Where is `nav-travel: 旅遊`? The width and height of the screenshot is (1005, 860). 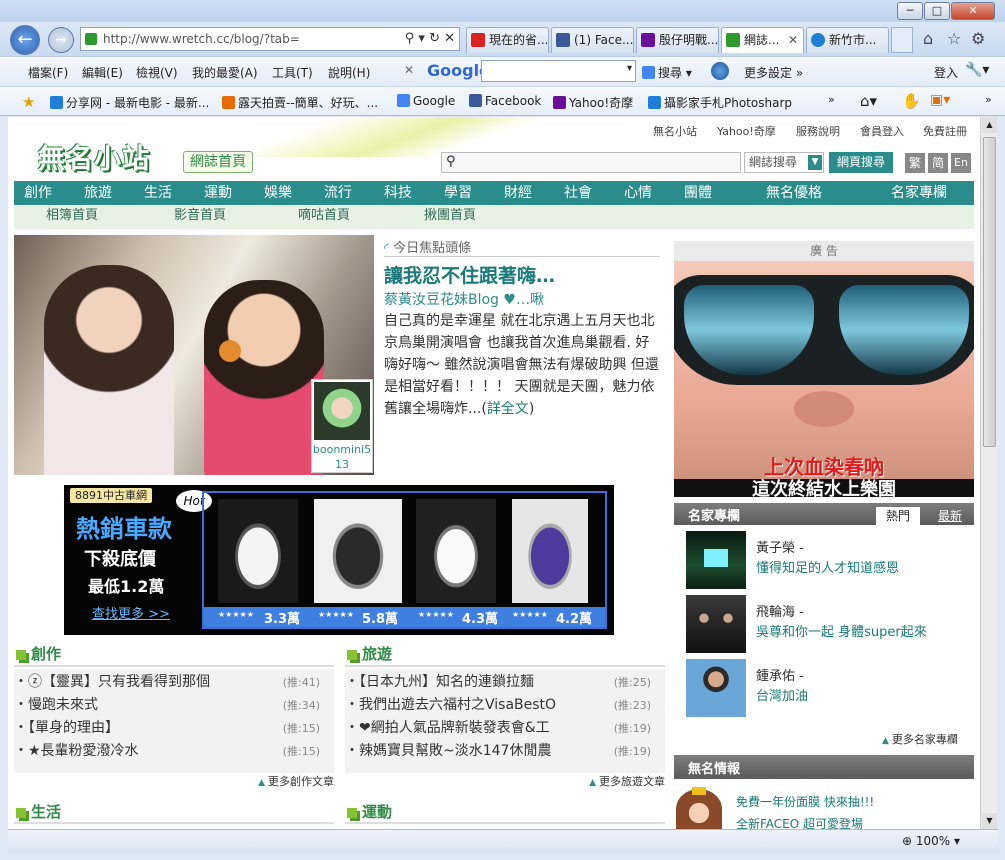
nav-travel: 旅遊 is located at coordinates (98, 193).